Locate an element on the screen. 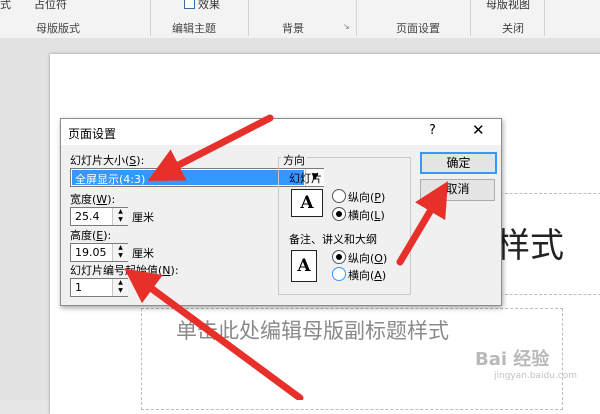 This screenshot has height=414, width=600. arrow-to-cancel is located at coordinates (422, 223).